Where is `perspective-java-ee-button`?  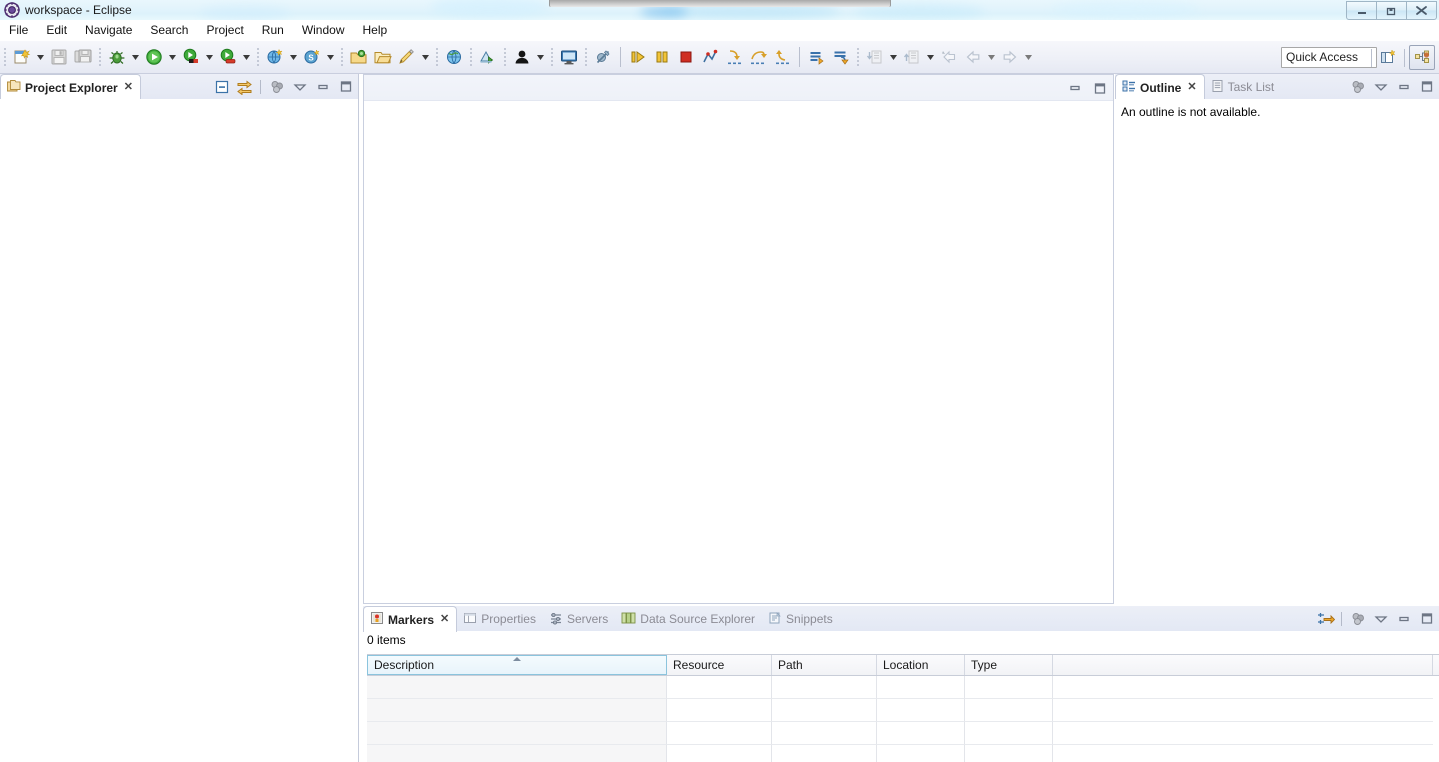
perspective-java-ee-button is located at coordinates (1422, 57).